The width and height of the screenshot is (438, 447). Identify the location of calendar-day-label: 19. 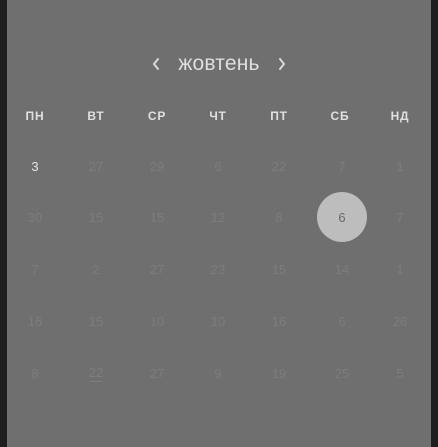
(279, 373).